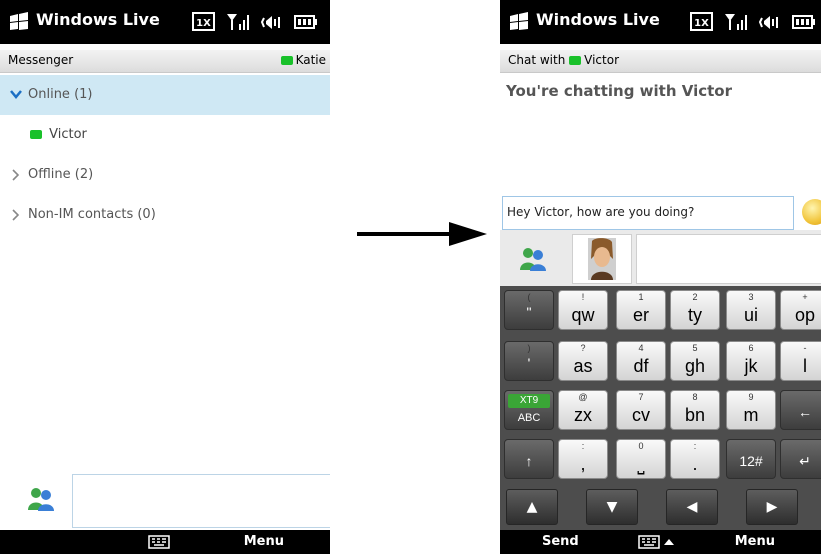 This screenshot has height=554, width=821. I want to click on key-row1-1: ! qw, so click(583, 310).